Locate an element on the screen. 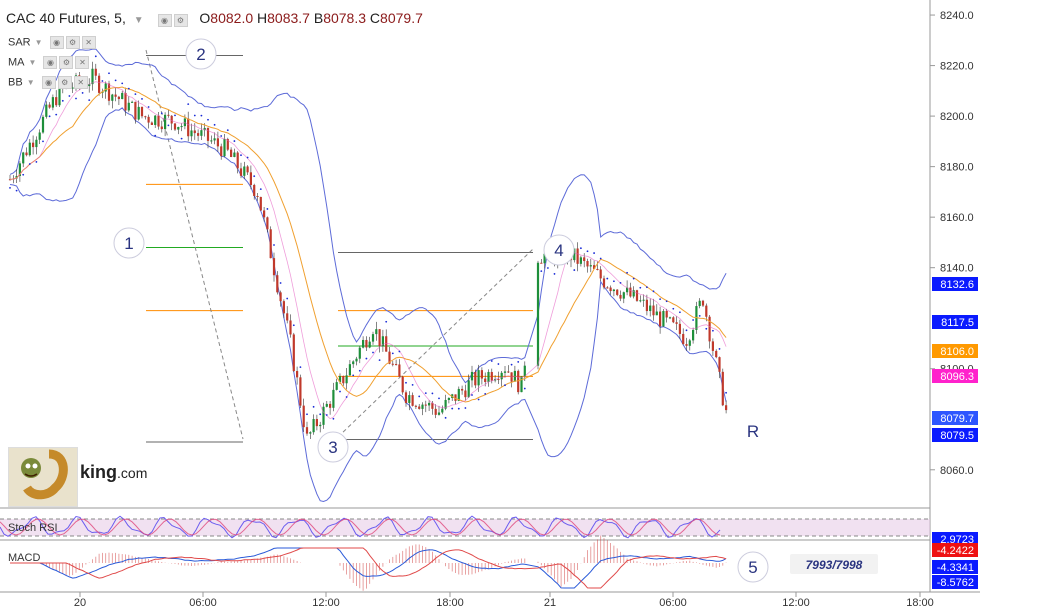 The image size is (1050, 612). price-tag-label: 8106.0 is located at coordinates (957, 352).